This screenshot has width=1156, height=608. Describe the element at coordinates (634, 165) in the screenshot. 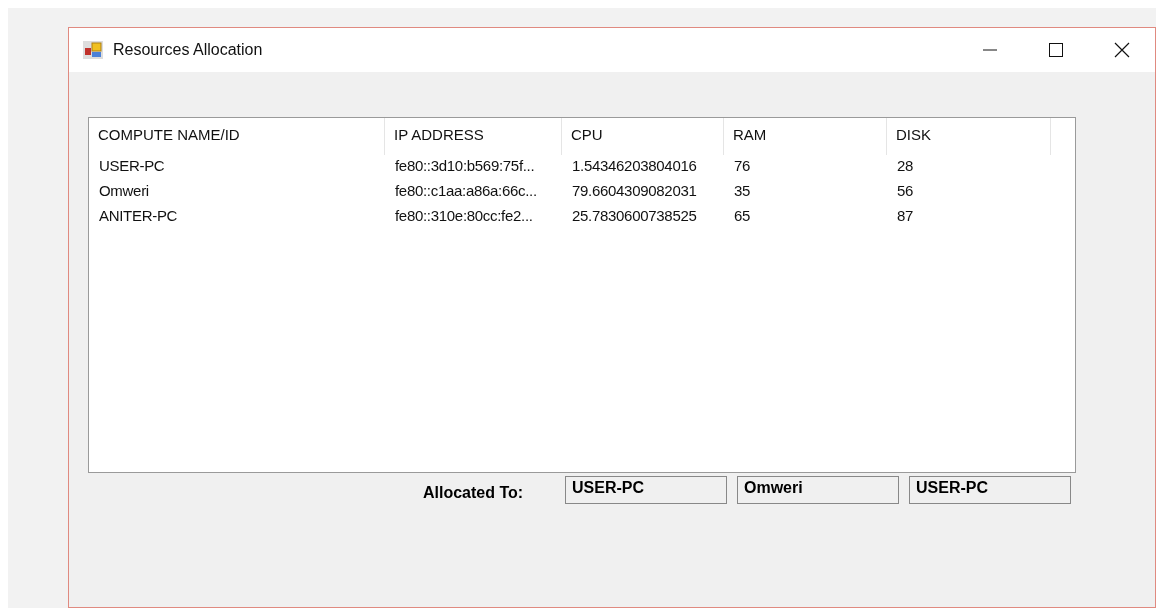

I see `table-cell: 1.54346203804016` at that location.